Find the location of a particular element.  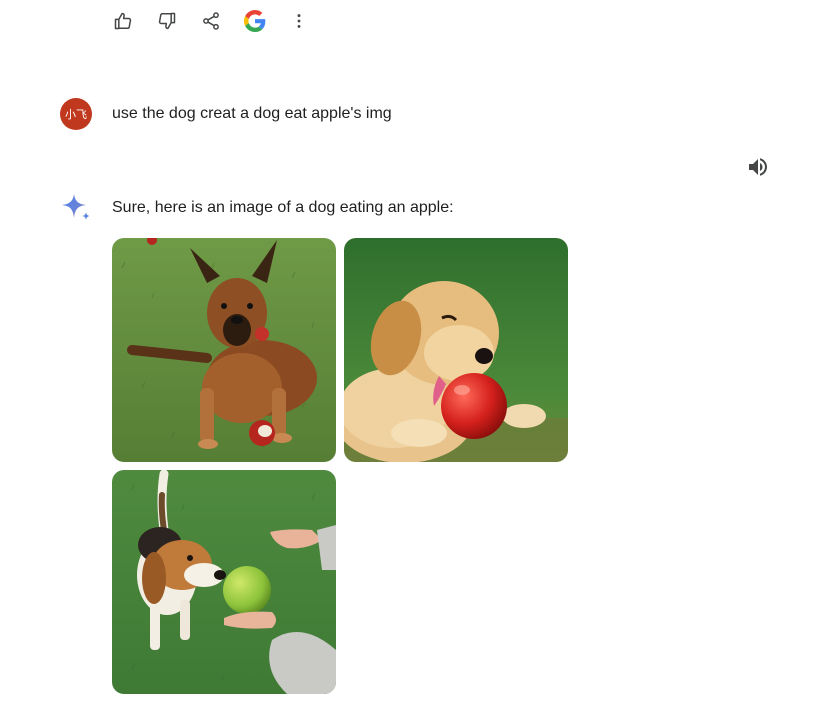

share-icon is located at coordinates (211, 21).